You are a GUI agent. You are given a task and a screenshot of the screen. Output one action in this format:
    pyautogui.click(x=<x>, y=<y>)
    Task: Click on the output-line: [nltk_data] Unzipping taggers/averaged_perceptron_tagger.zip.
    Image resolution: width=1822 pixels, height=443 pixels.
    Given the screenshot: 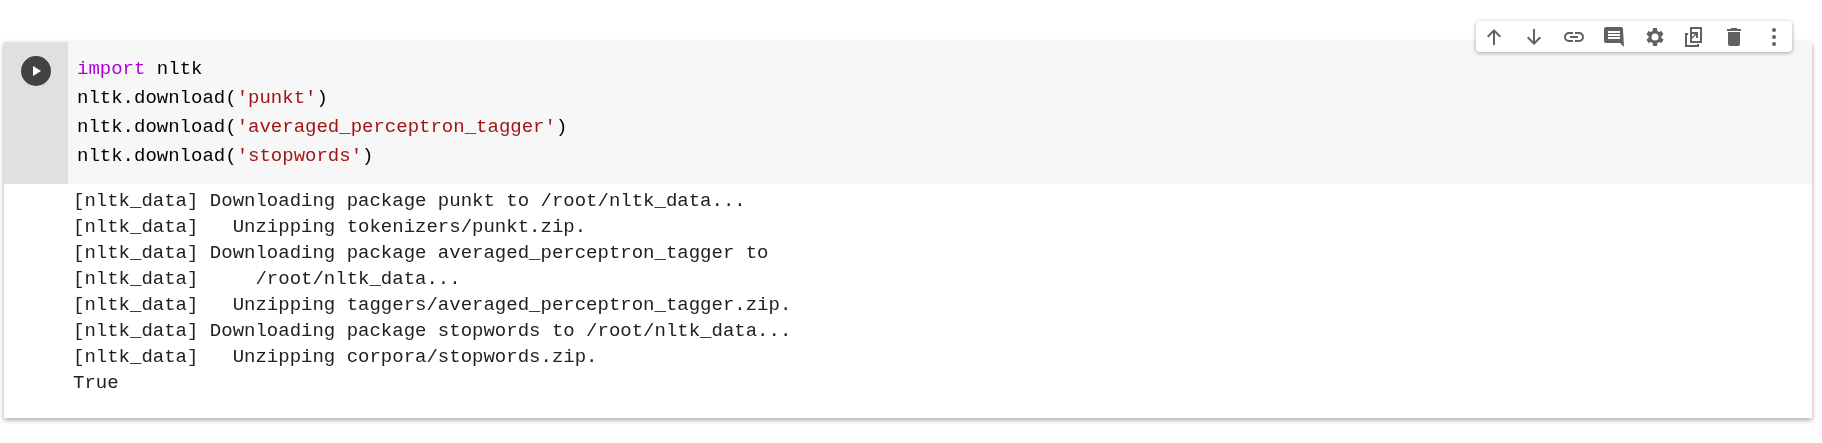 What is the action you would take?
    pyautogui.click(x=433, y=305)
    